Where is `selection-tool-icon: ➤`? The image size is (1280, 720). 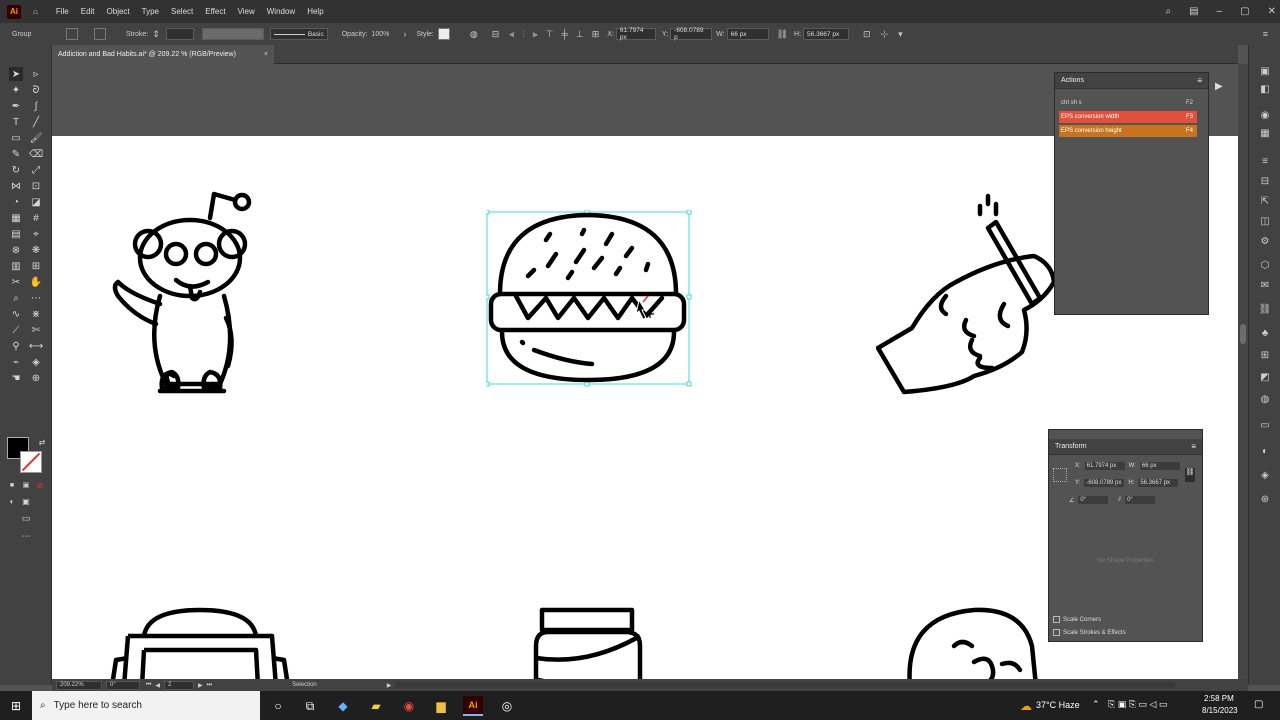 selection-tool-icon: ➤ is located at coordinates (16, 74).